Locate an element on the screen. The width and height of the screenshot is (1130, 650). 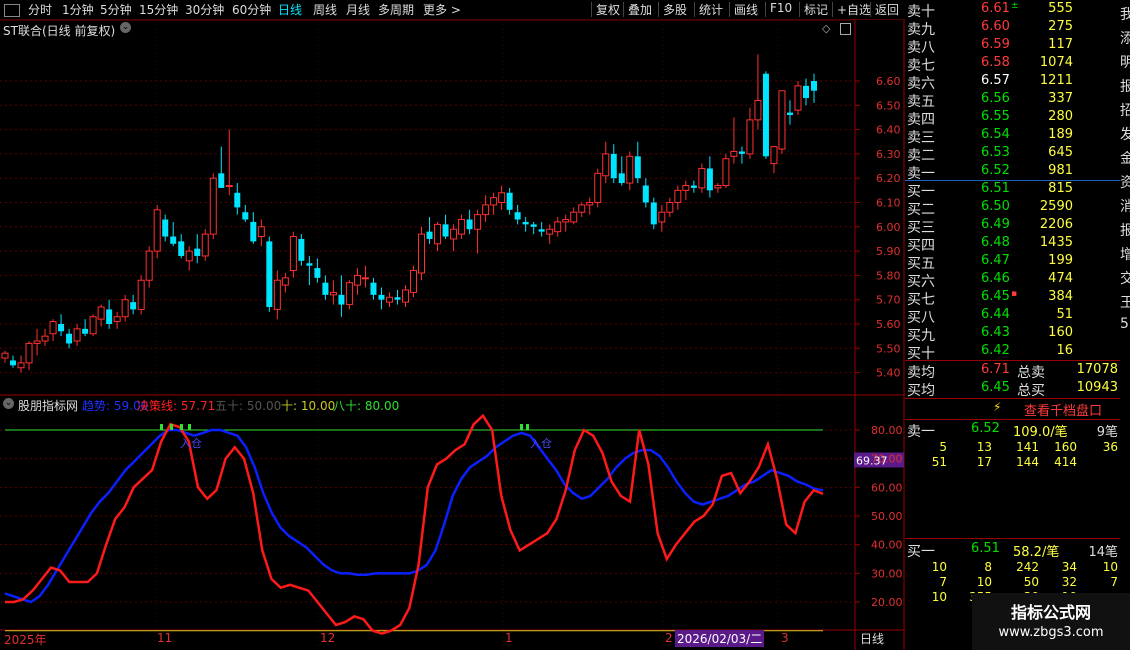
bid-row: 买九 6.43 160 is located at coordinates (1012, 334).